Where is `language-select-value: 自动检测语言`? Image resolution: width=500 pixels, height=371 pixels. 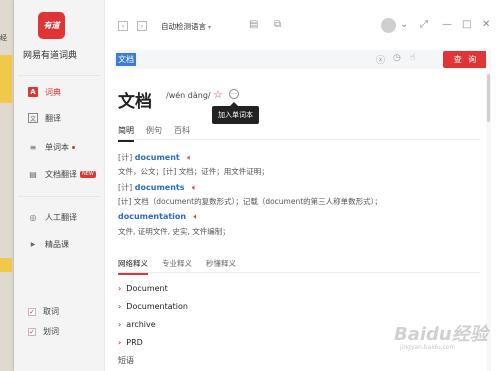
language-select-value: 自动检测语言 is located at coordinates (183, 26).